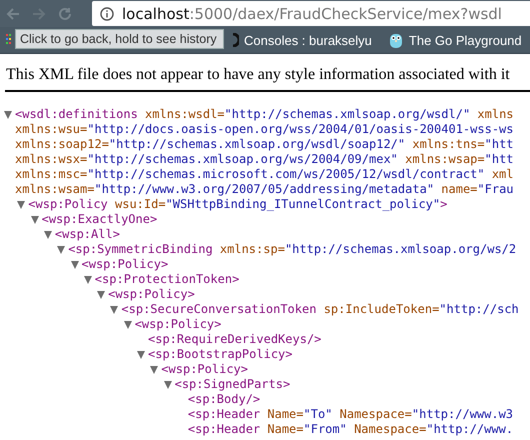 The image size is (530, 440). Describe the element at coordinates (10, 40) in the screenshot. I see `apps-grid-icon` at that location.